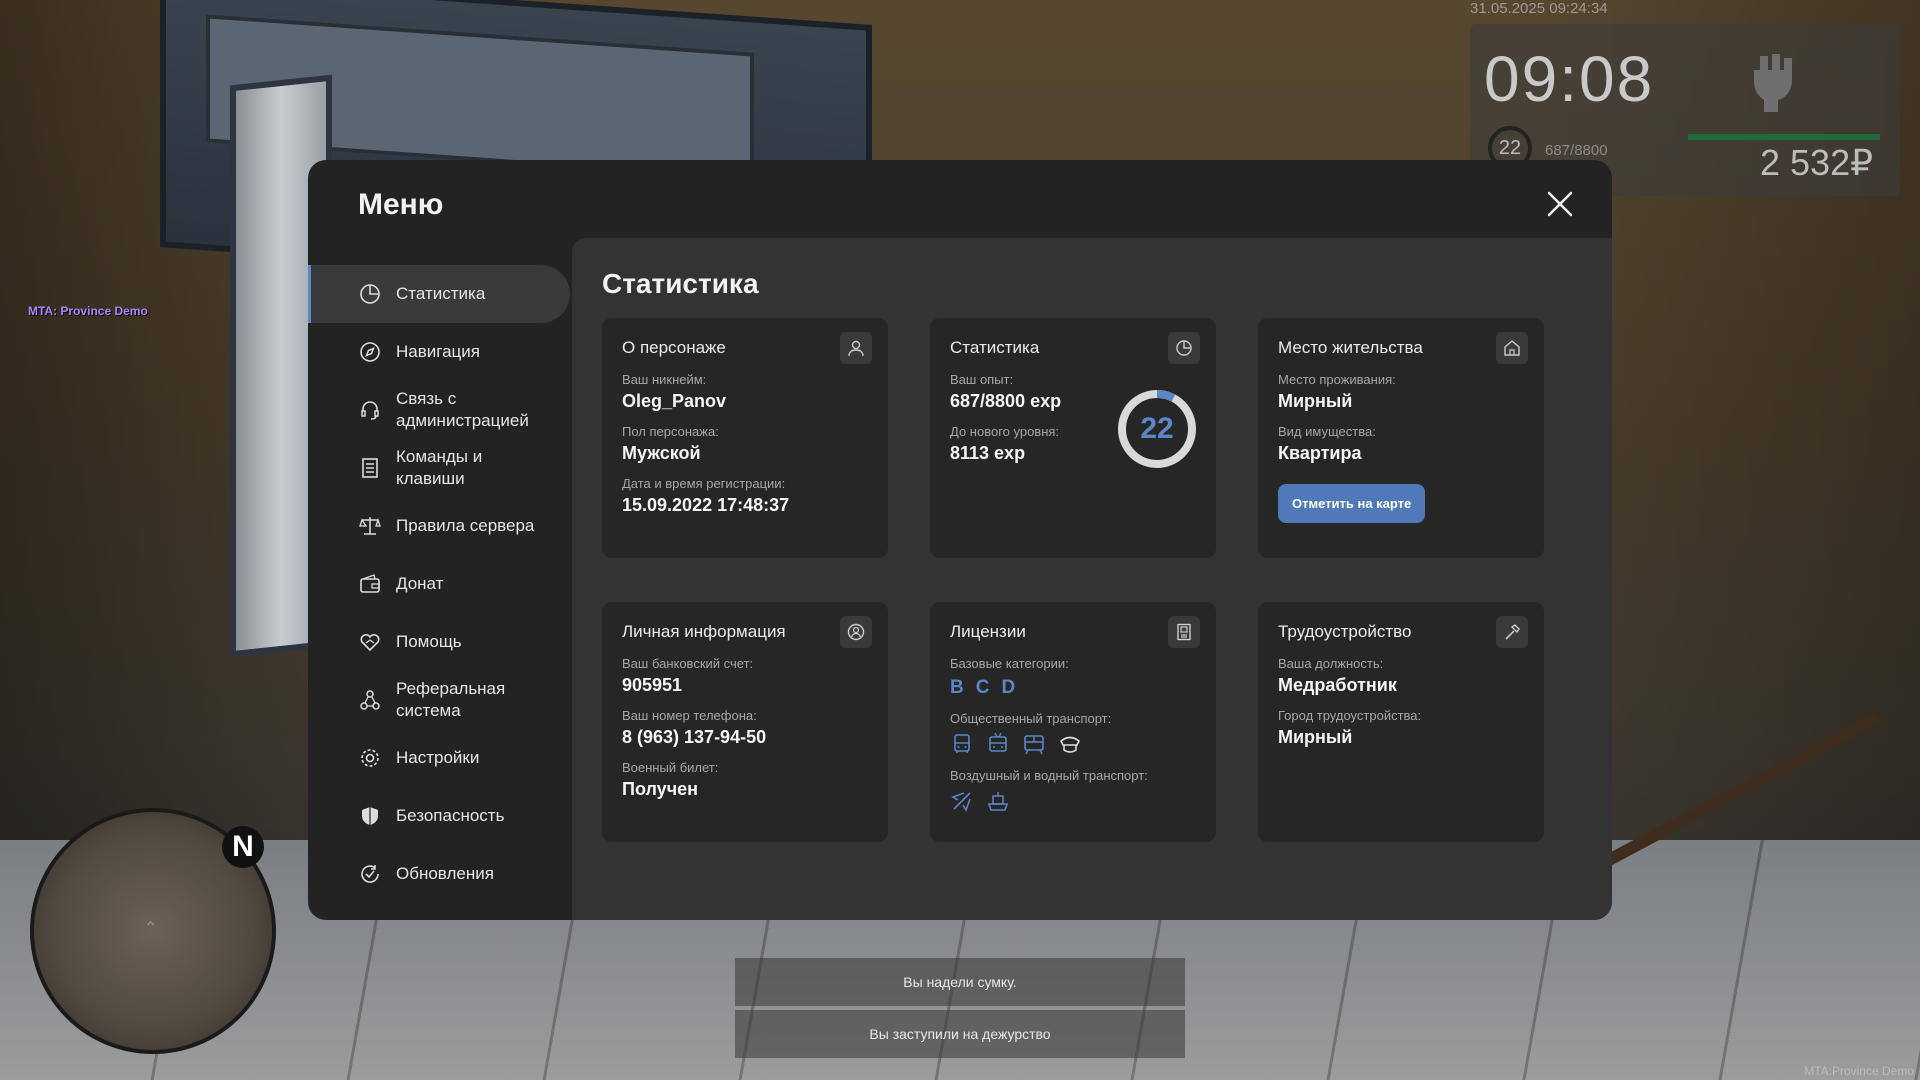 This screenshot has width=1920, height=1080. I want to click on sidebar-item-referral: Реферальная система, so click(439, 700).